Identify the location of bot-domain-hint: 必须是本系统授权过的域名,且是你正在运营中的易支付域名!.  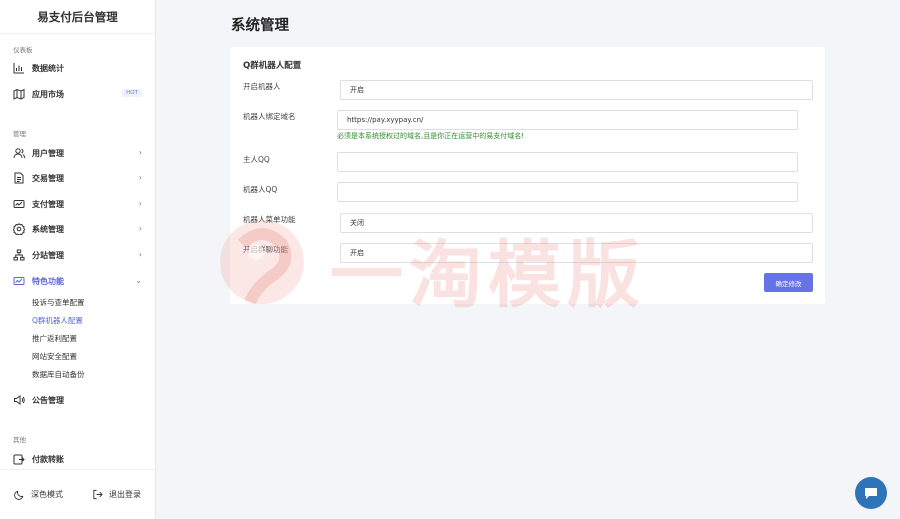
(431, 136).